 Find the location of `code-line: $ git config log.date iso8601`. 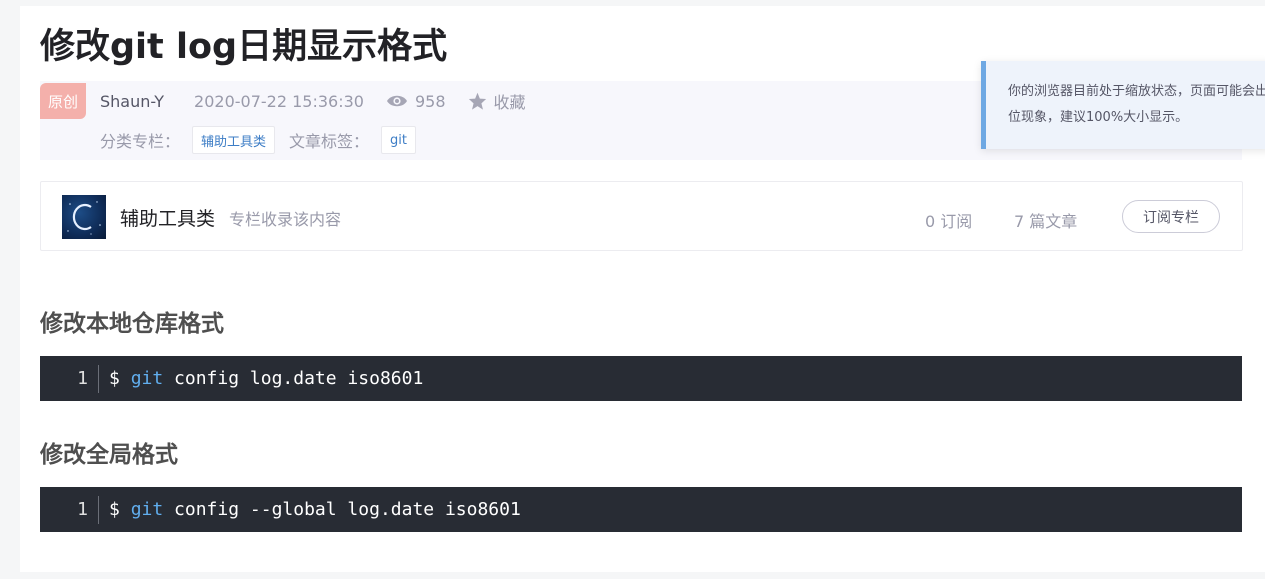

code-line: $ git config log.date iso8601 is located at coordinates (266, 378).